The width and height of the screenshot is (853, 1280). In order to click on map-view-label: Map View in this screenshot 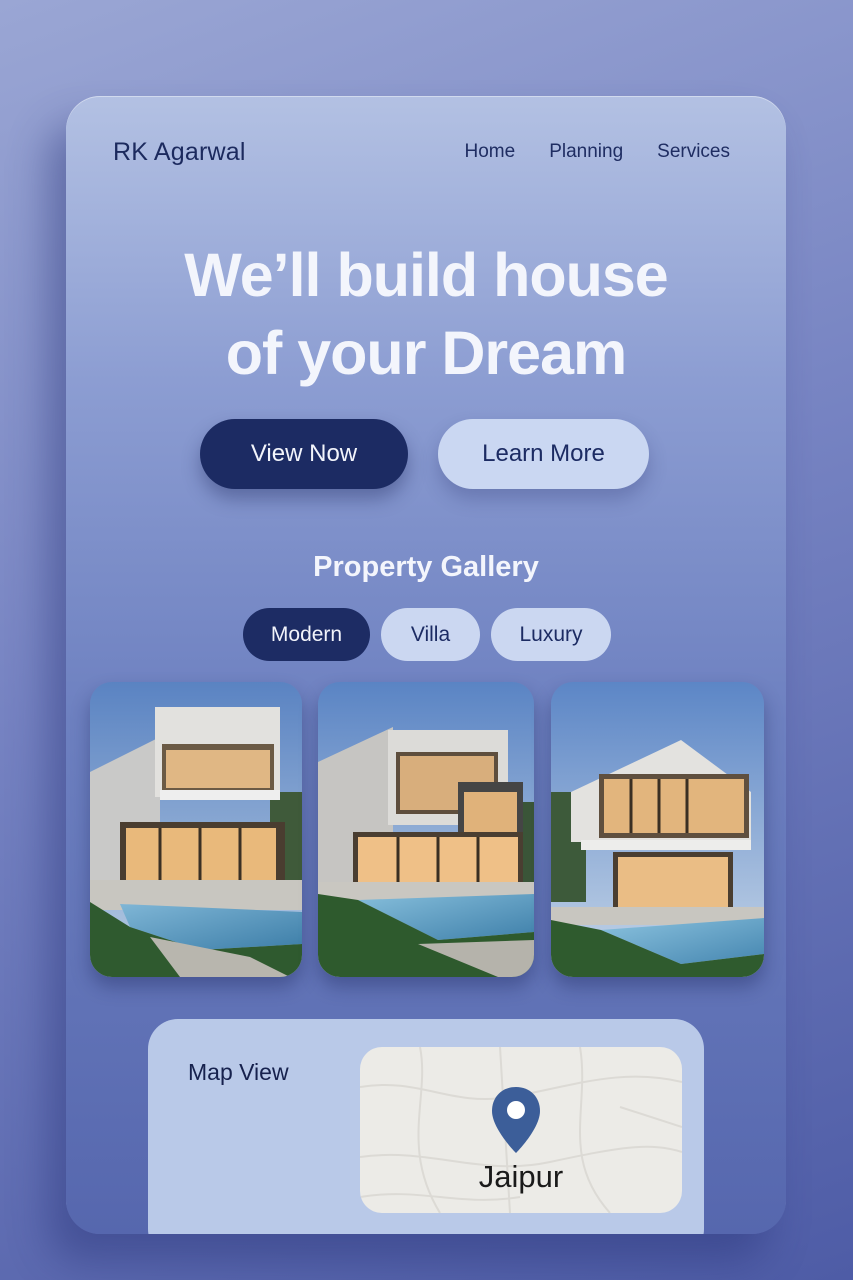, I will do `click(238, 1072)`.